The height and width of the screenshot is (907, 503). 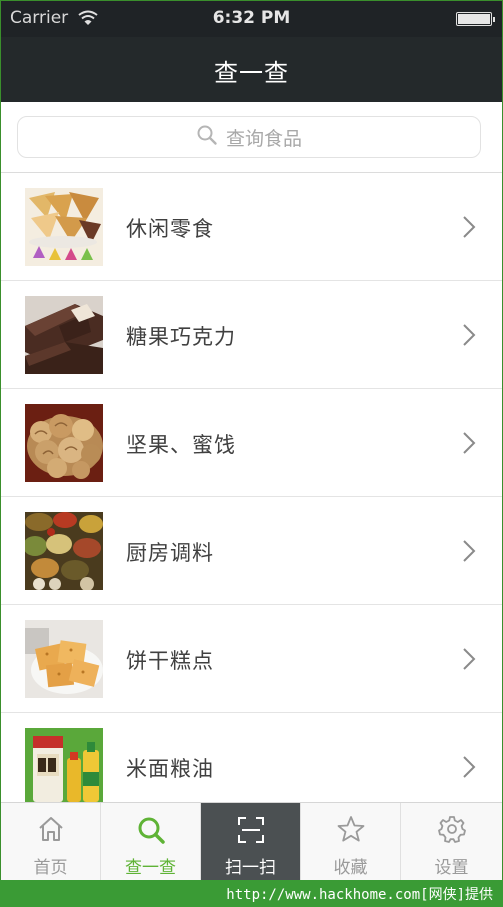 What do you see at coordinates (50, 830) in the screenshot?
I see `home-icon` at bounding box center [50, 830].